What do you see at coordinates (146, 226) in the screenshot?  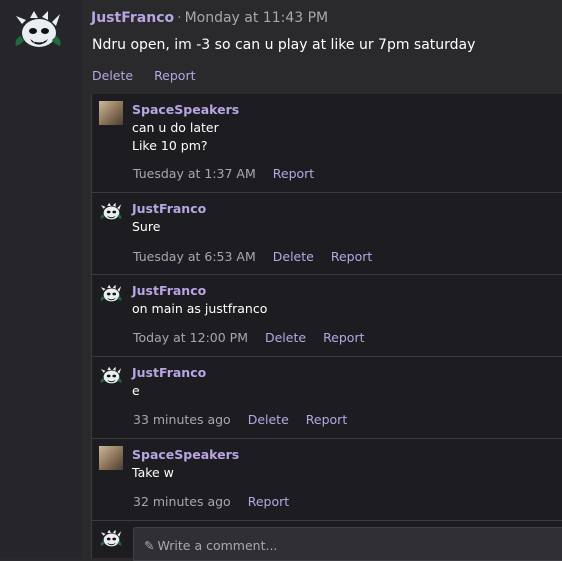 I see `reply-text: Sure` at bounding box center [146, 226].